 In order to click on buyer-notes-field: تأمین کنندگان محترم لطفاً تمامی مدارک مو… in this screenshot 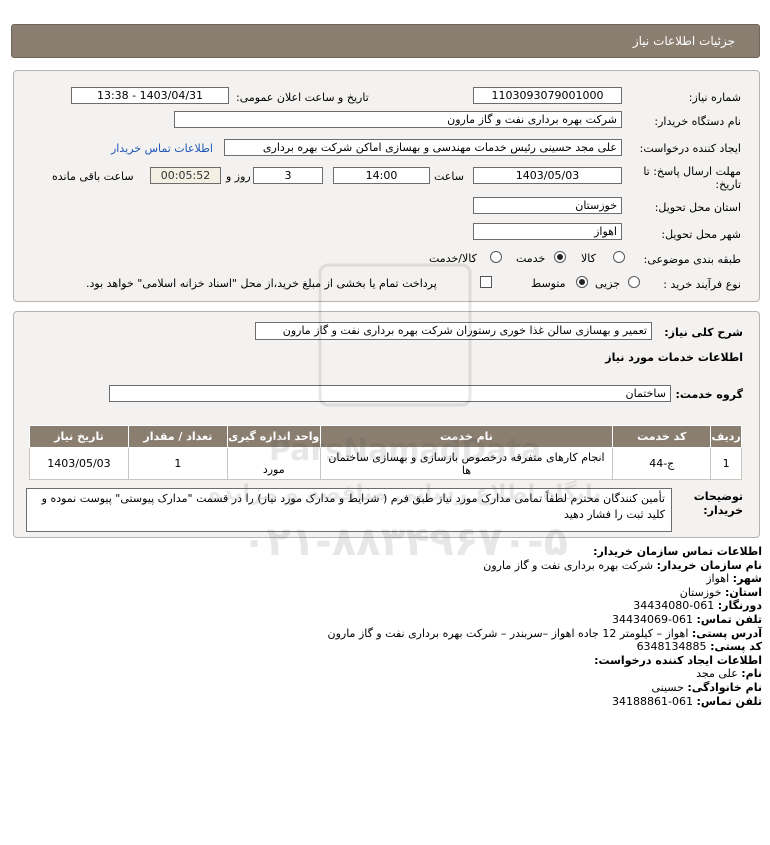, I will do `click(349, 510)`.